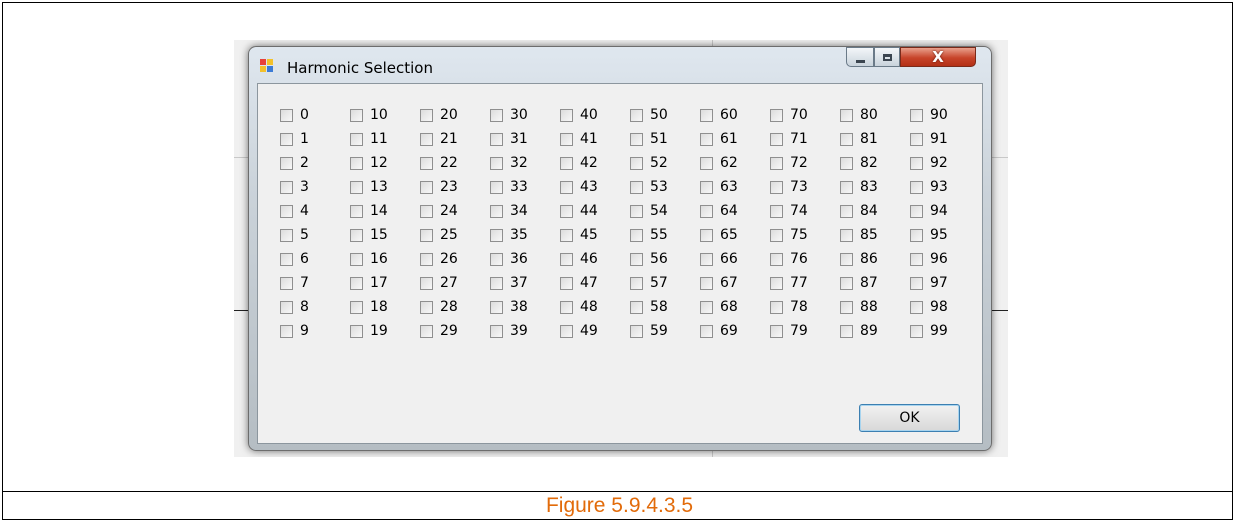 The width and height of the screenshot is (1239, 522). What do you see at coordinates (805, 211) in the screenshot?
I see `harmonic-checkbox-item: 74` at bounding box center [805, 211].